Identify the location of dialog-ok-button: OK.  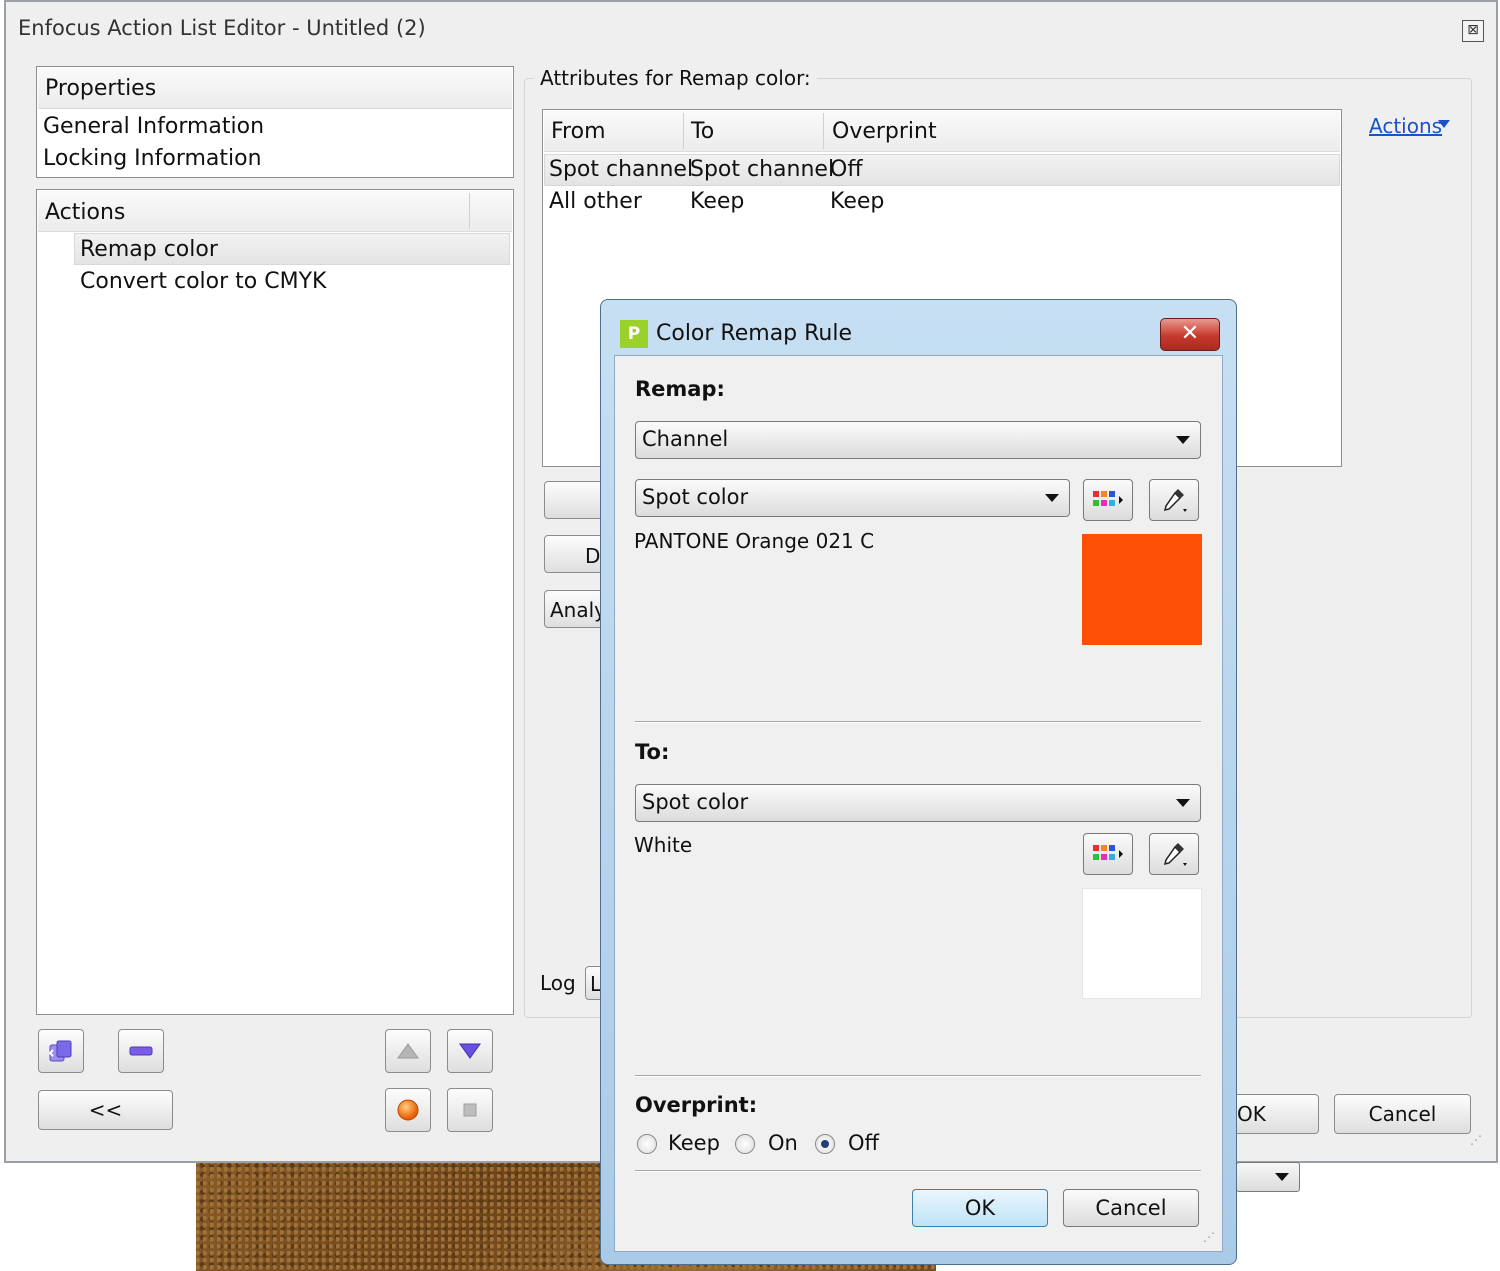
(980, 1208).